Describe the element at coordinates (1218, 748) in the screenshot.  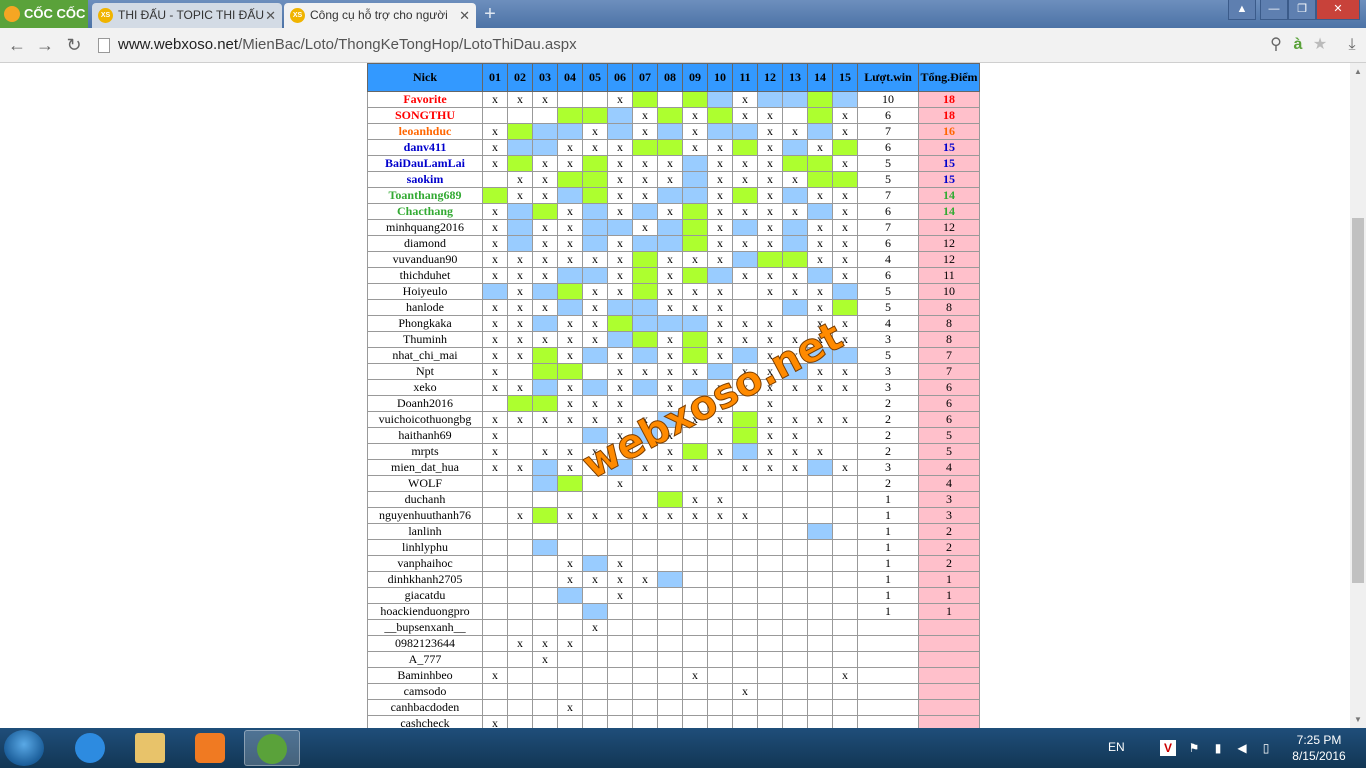
I see `network-icon: ▮` at that location.